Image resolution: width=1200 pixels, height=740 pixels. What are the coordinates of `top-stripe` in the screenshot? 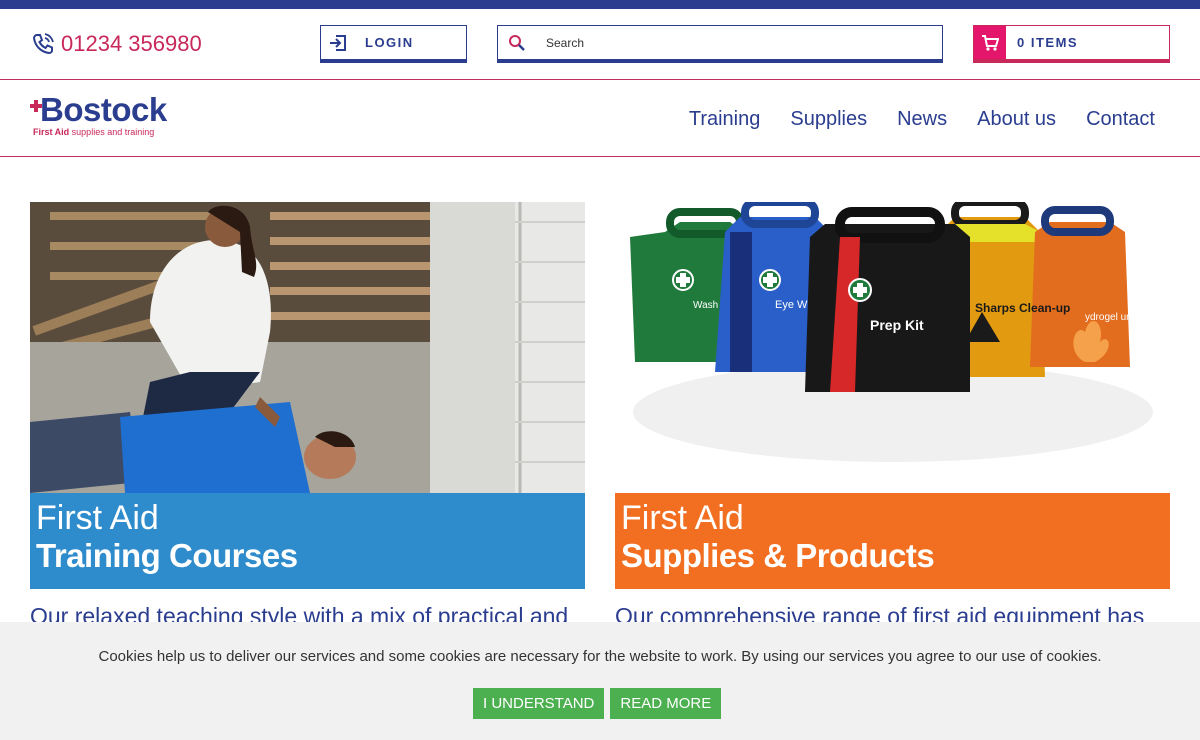 It's located at (600, 4).